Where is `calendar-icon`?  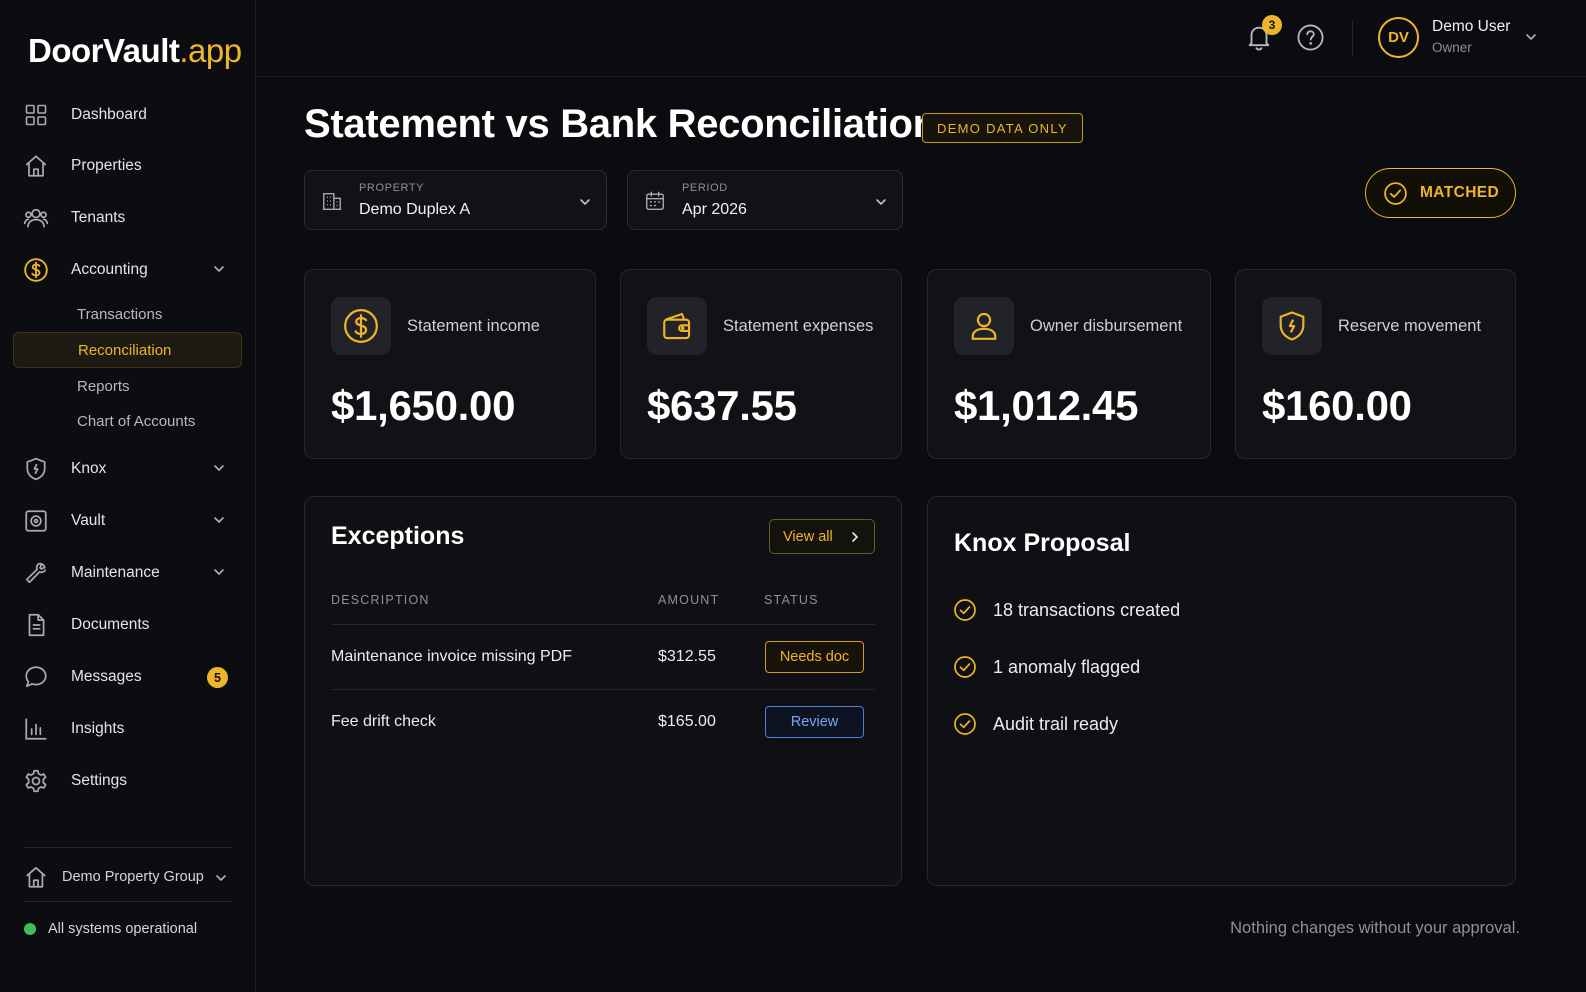 calendar-icon is located at coordinates (655, 201).